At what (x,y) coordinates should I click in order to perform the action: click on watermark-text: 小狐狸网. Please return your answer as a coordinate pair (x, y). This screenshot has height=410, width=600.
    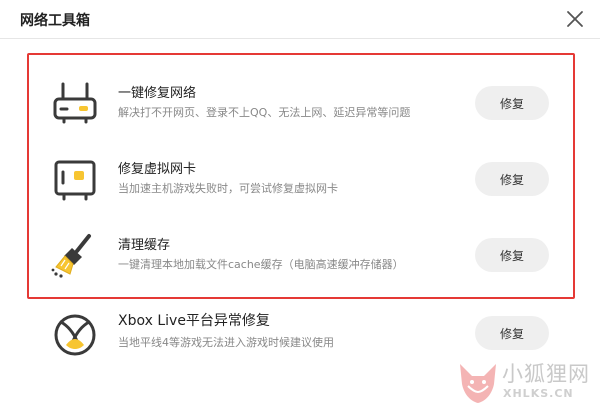
    Looking at the image, I should click on (546, 374).